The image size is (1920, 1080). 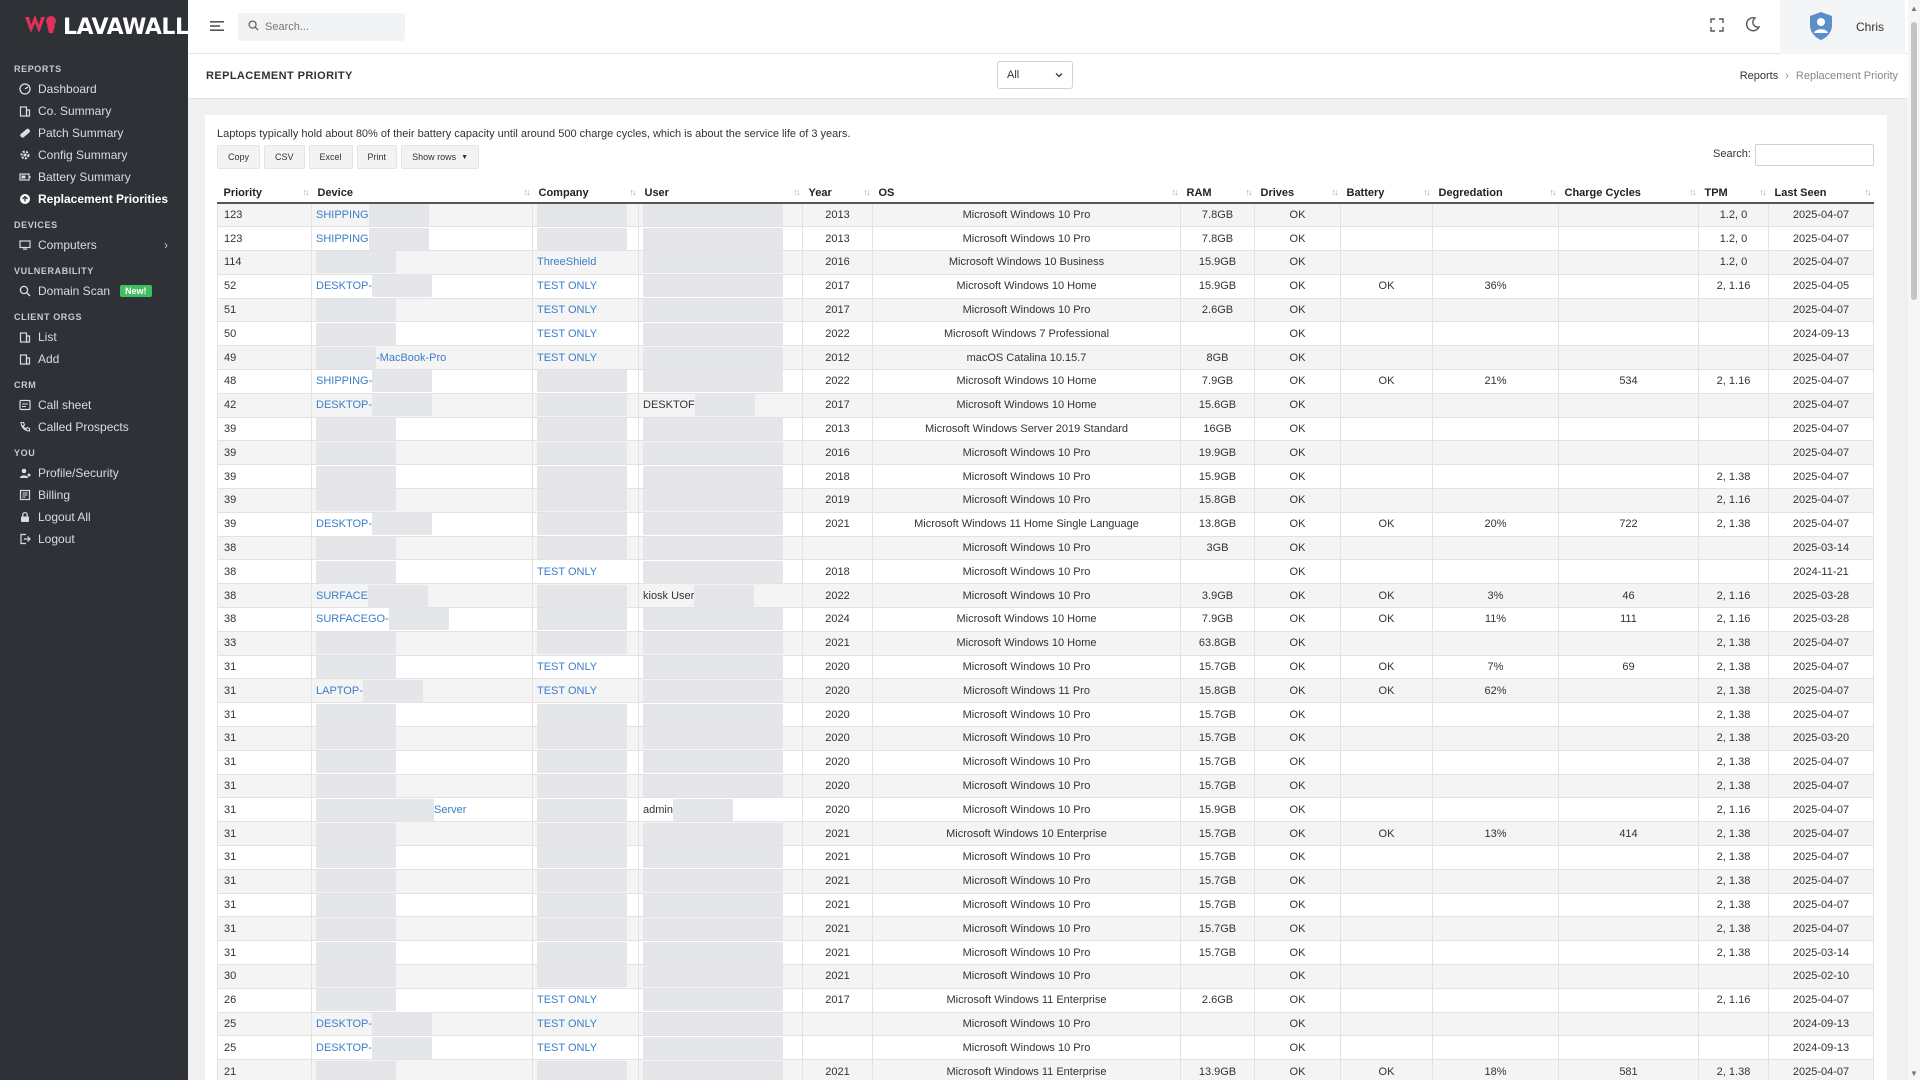 I want to click on sidebar-item-called-prospects: Called Prospects, so click(x=94, y=427).